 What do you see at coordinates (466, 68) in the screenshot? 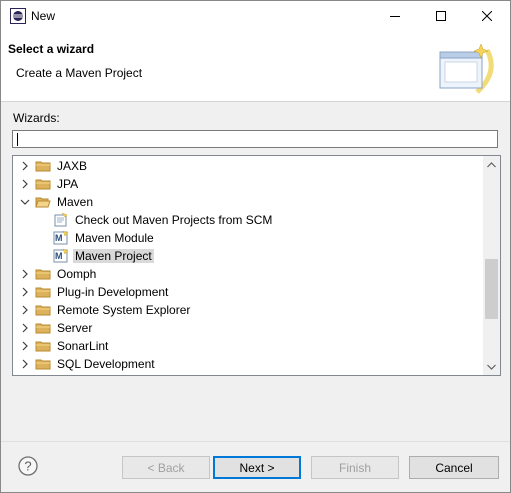
I see `new-wizard-banner-icon` at bounding box center [466, 68].